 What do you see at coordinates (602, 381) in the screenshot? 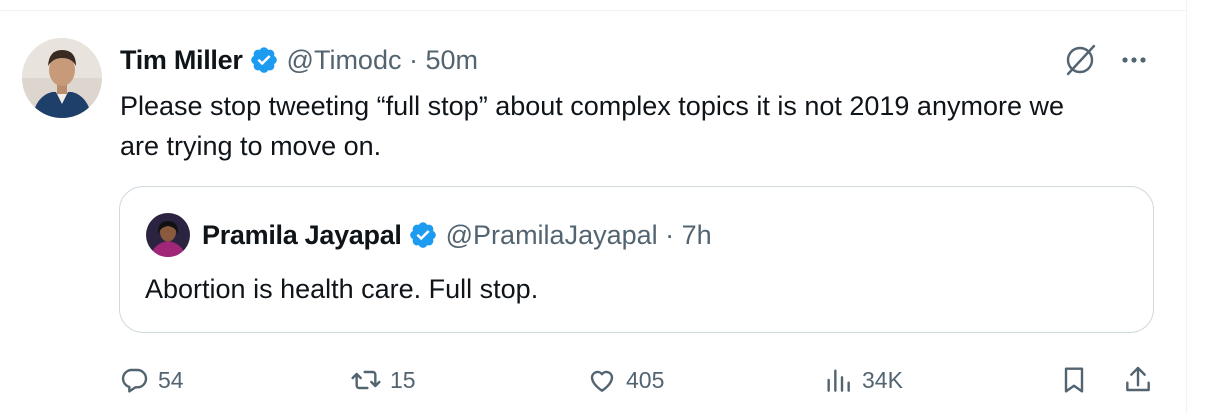
I see `like-icon` at bounding box center [602, 381].